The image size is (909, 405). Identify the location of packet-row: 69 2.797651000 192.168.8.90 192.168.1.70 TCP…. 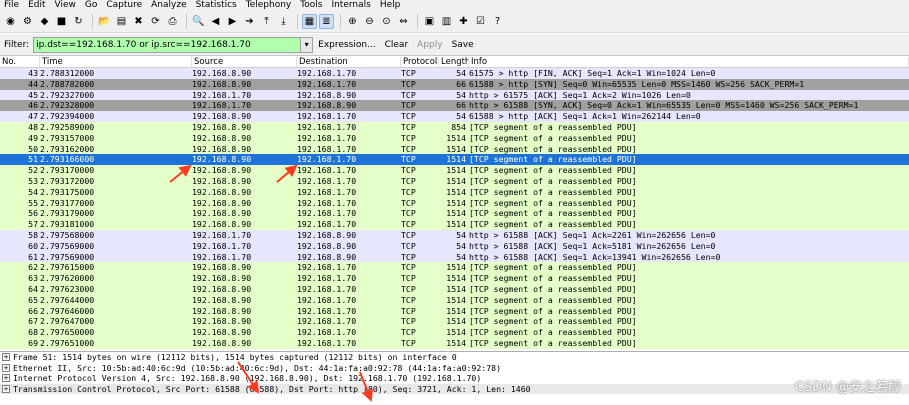
(454, 343).